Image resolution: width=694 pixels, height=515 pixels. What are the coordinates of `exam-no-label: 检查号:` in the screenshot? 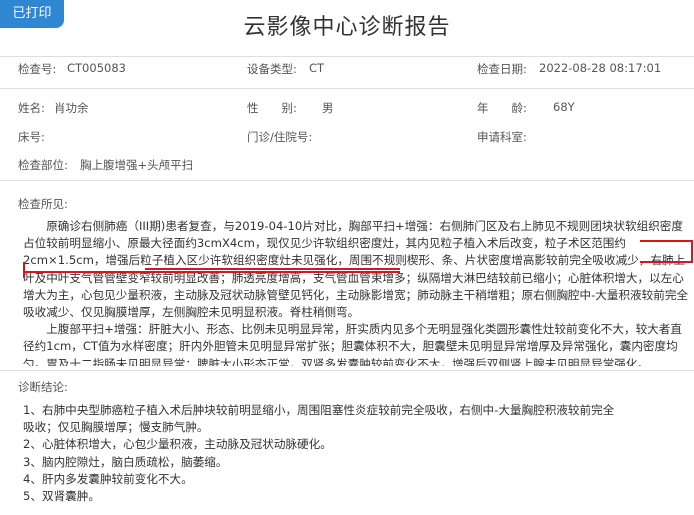 It's located at (37, 69).